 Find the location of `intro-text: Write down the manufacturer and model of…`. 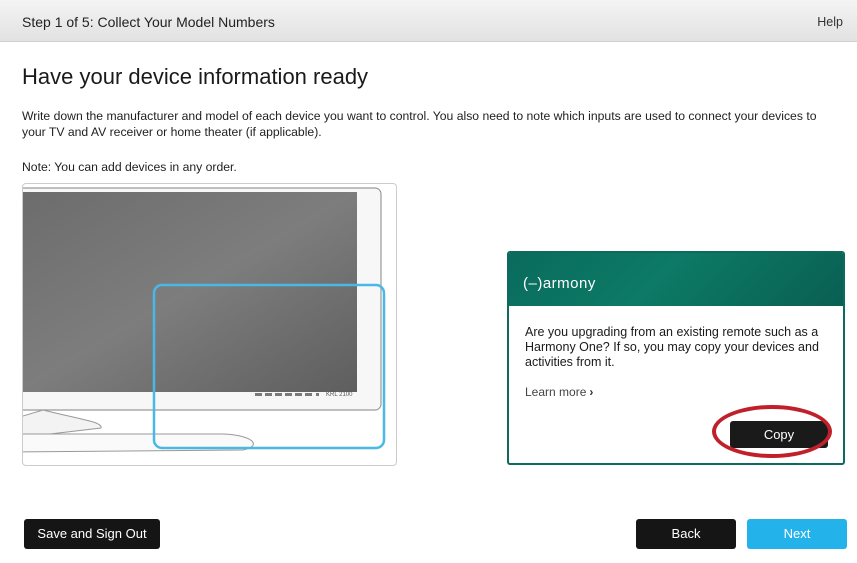

intro-text: Write down the manufacturer and model of… is located at coordinates (419, 124).